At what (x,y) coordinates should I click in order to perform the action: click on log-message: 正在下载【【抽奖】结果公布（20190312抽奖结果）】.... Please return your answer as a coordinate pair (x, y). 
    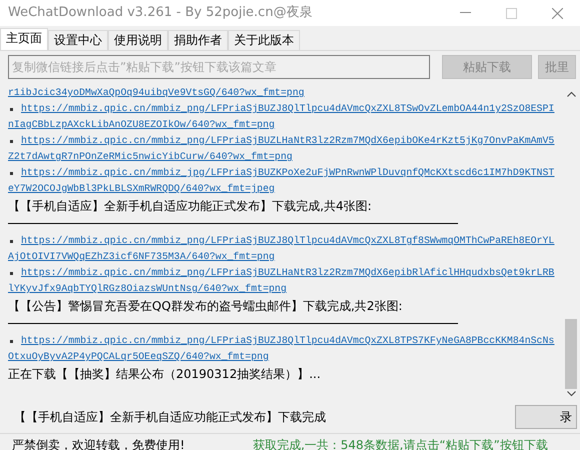
    Looking at the image, I should click on (165, 374).